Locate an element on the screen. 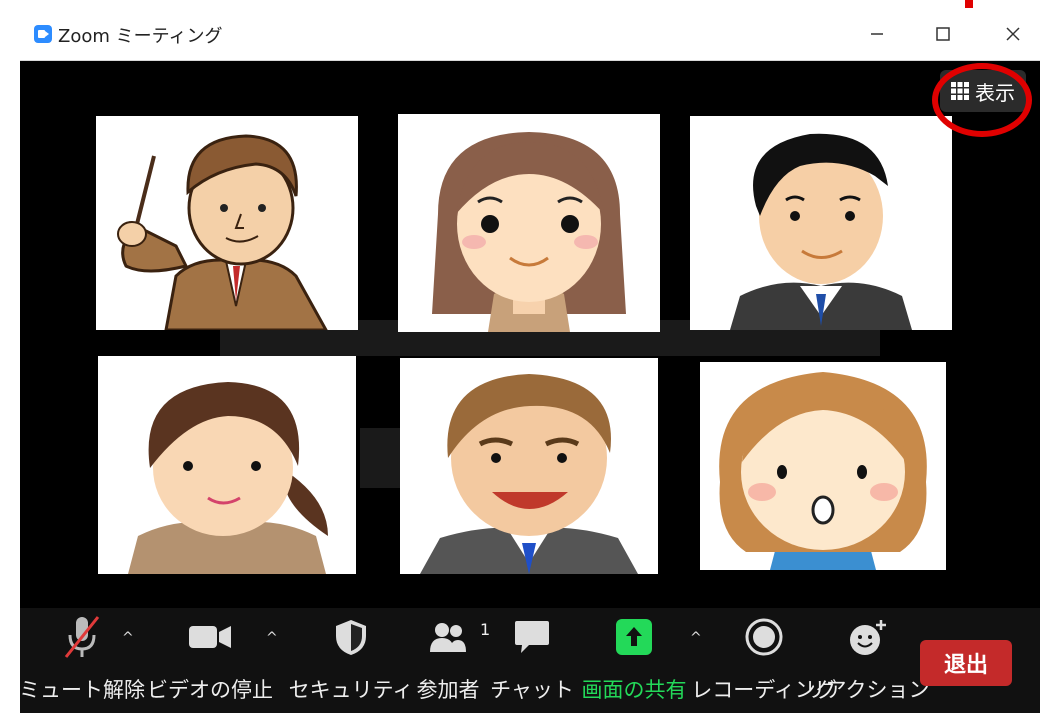 Image resolution: width=1050 pixels, height=713 pixels. minimize-button is located at coordinates (877, 34).